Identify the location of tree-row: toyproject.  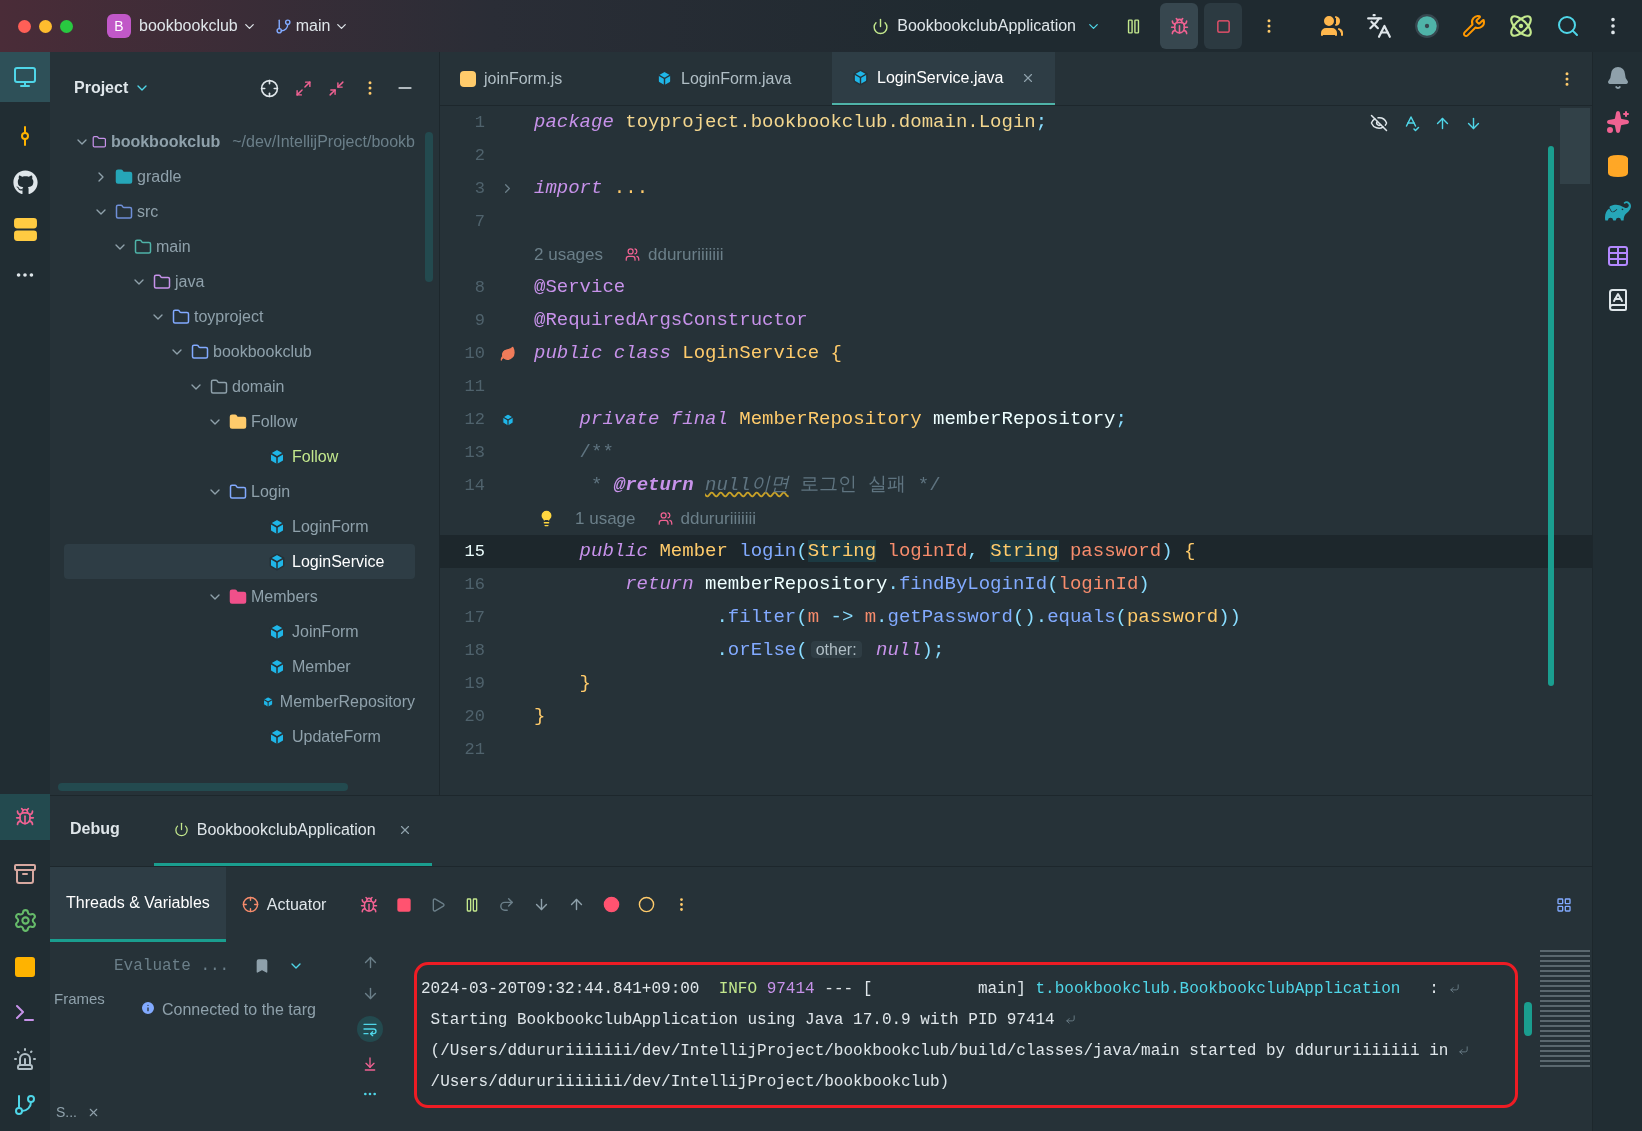
(239, 316).